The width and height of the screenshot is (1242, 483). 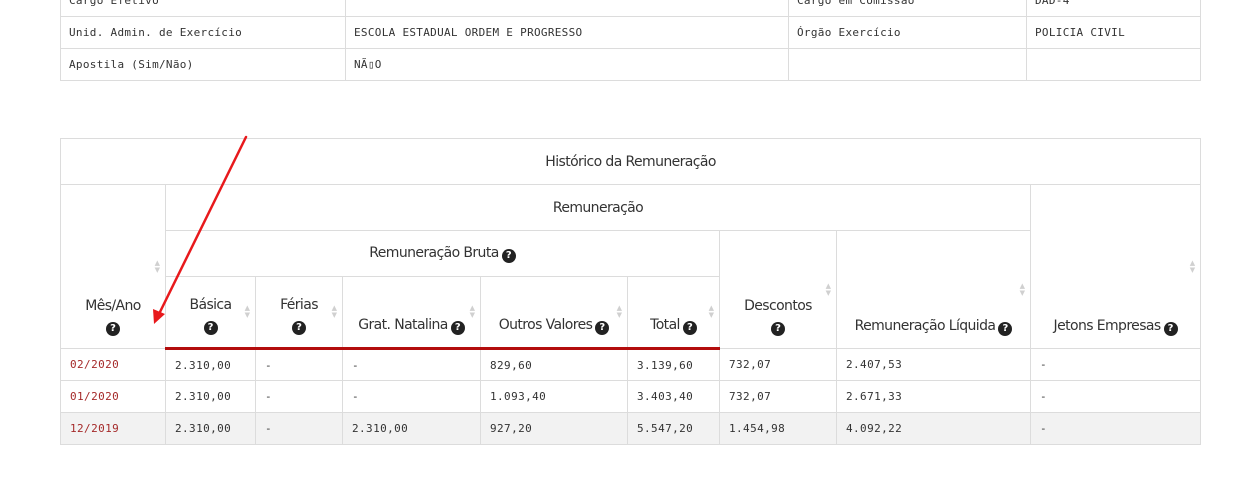 What do you see at coordinates (907, 8) in the screenshot?
I see `info-label: Cargo em Comissão` at bounding box center [907, 8].